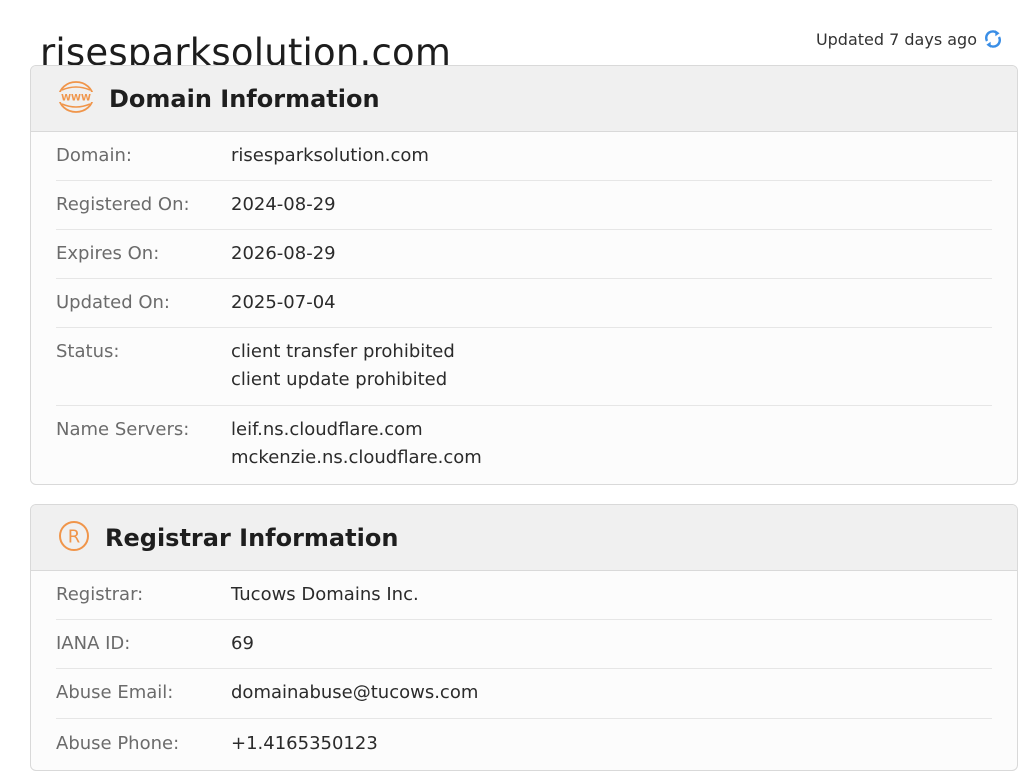  Describe the element at coordinates (100, 594) in the screenshot. I see `row-label: Registrar:` at that location.